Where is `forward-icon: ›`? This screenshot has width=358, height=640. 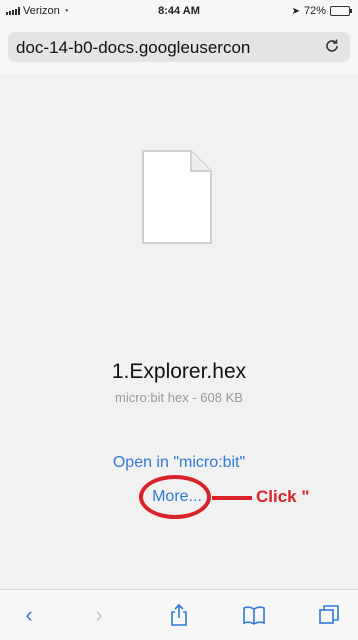 forward-icon: › is located at coordinates (99, 615).